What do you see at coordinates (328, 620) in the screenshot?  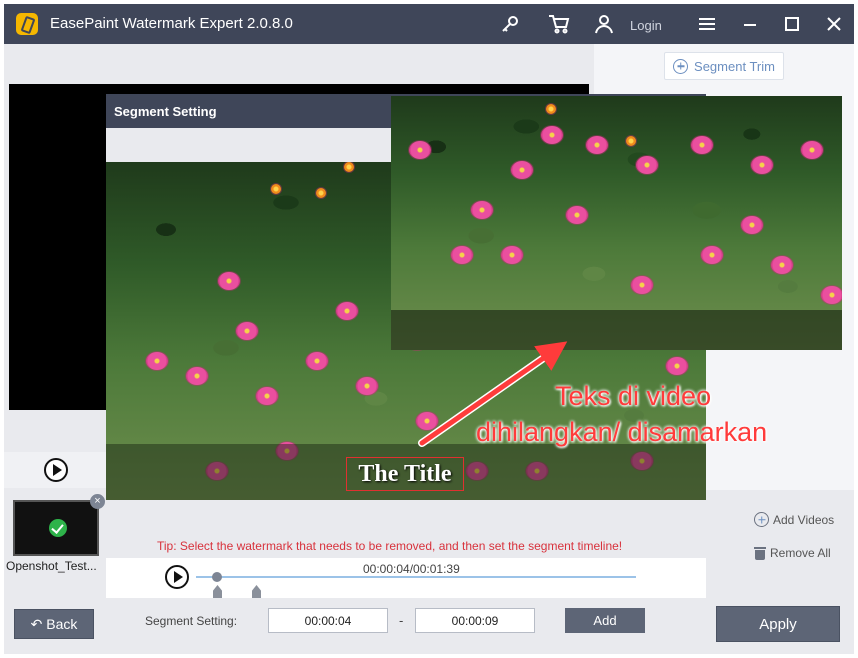 I see `start-time-input: 00:00:04` at bounding box center [328, 620].